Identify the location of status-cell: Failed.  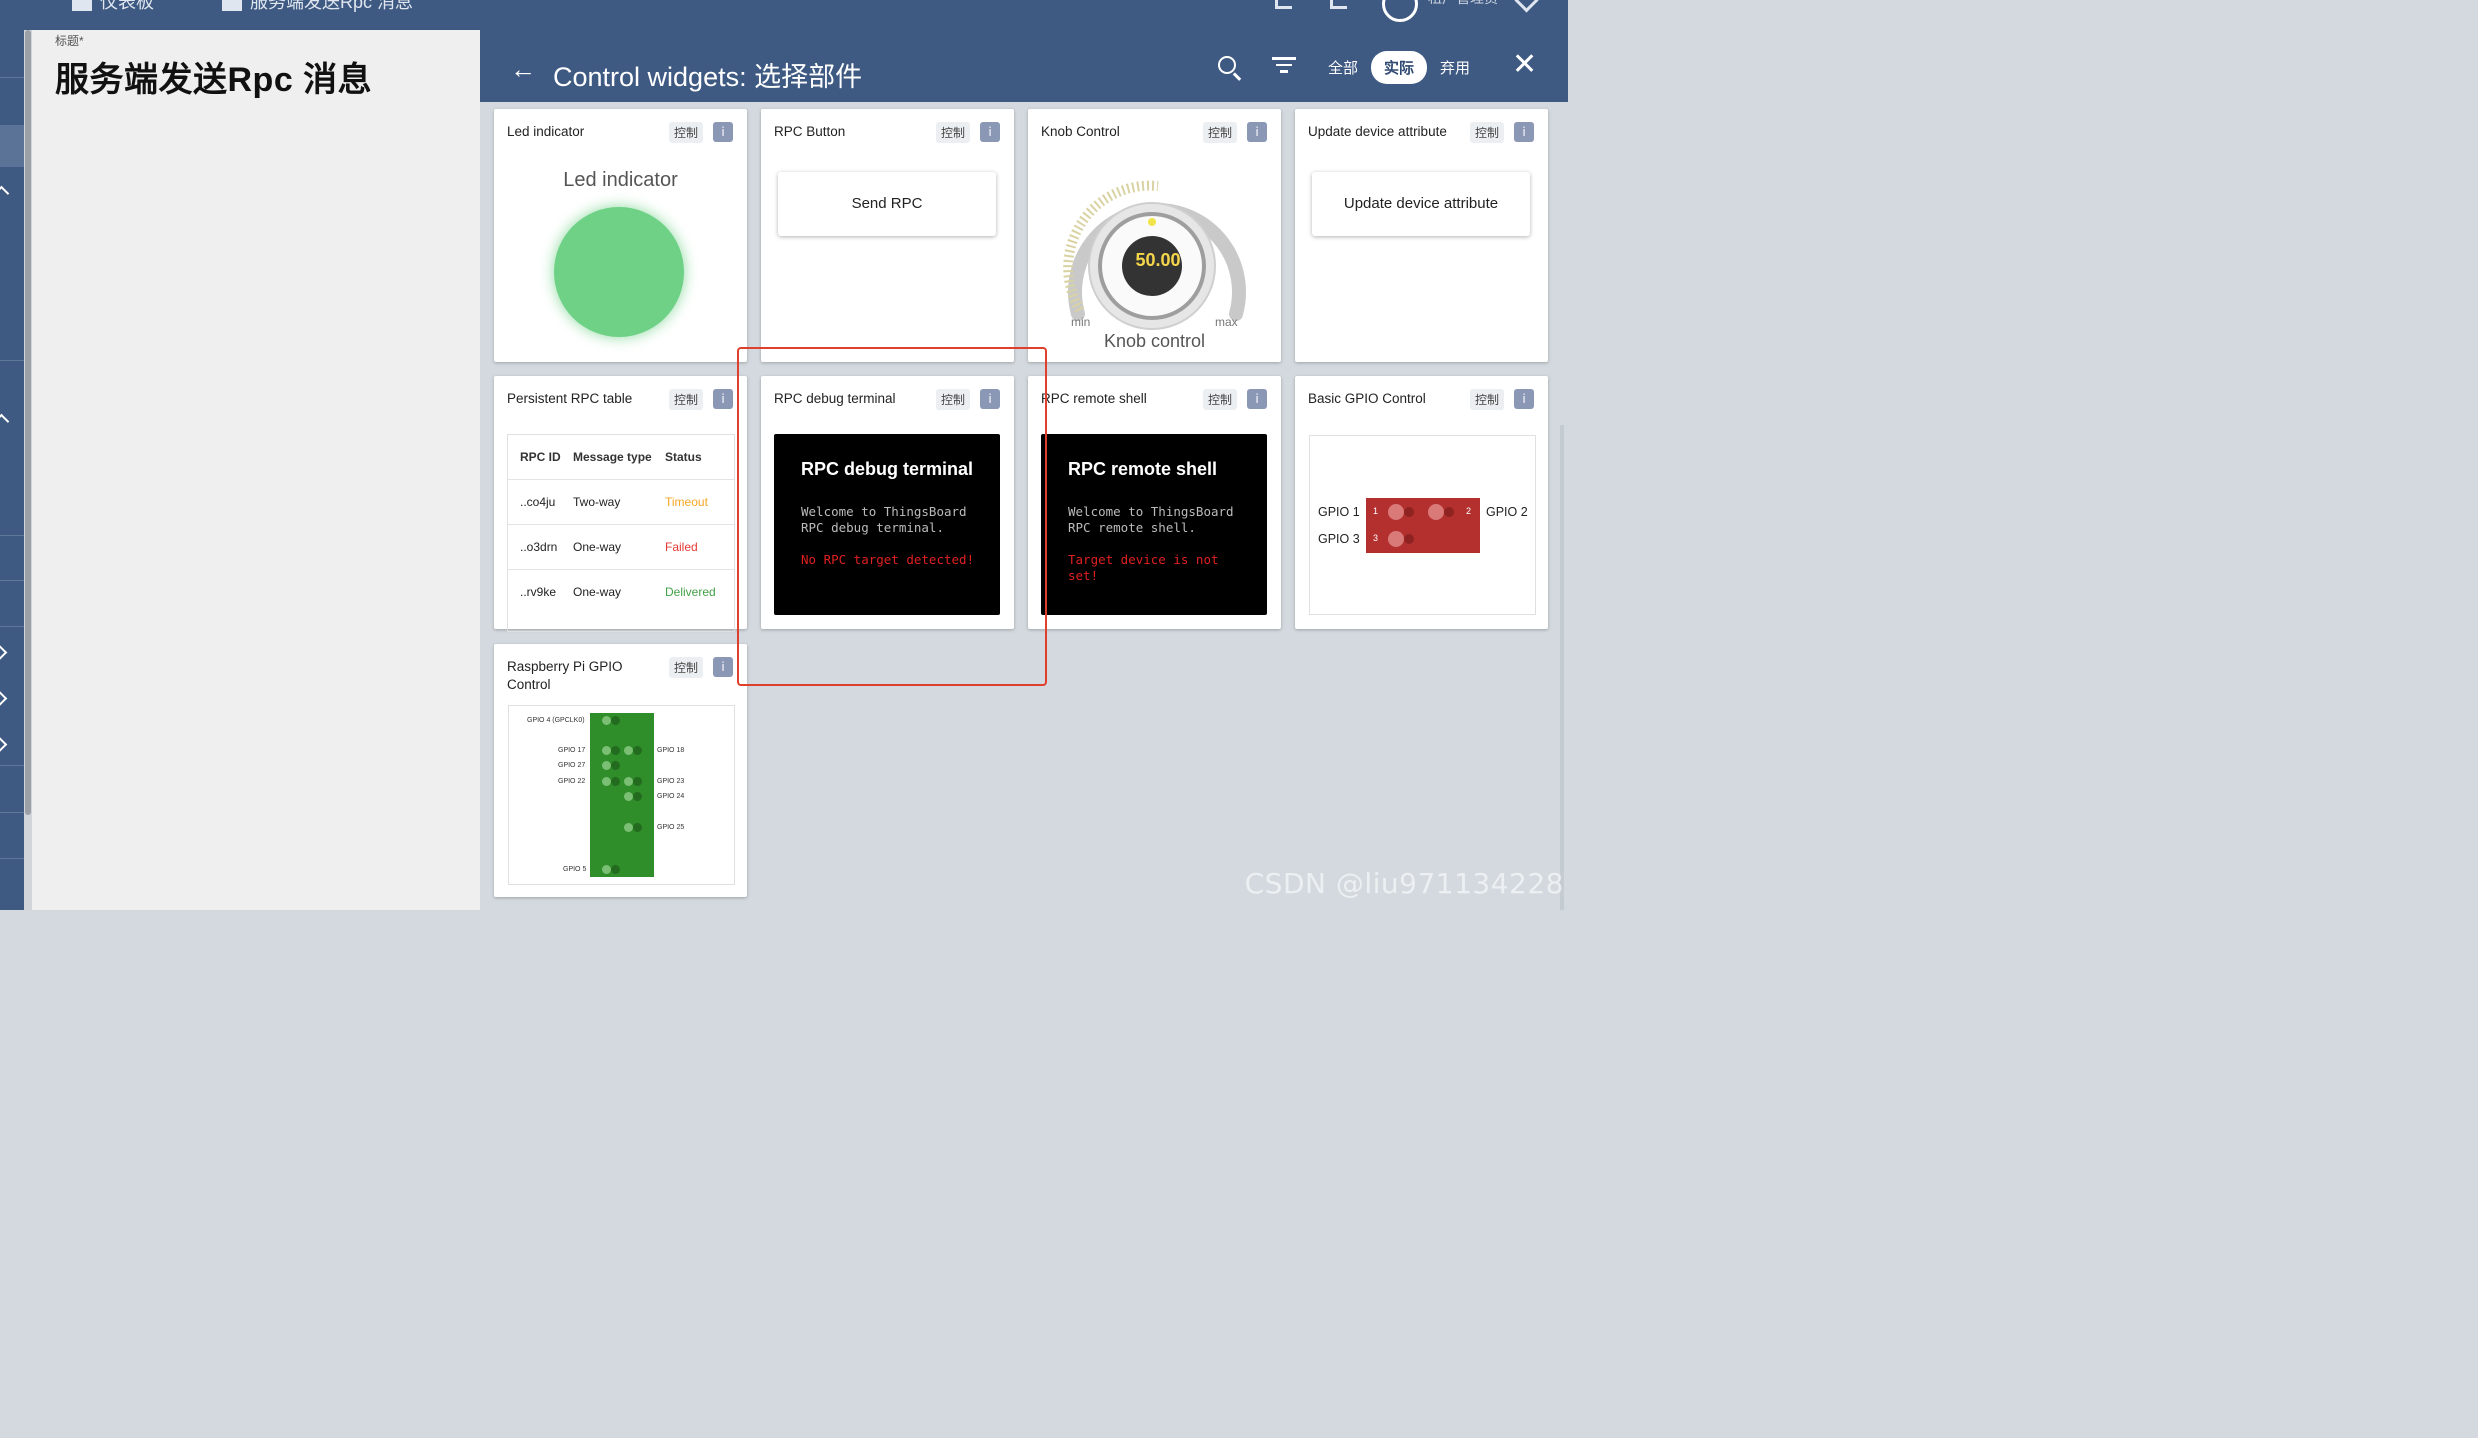
(681, 547).